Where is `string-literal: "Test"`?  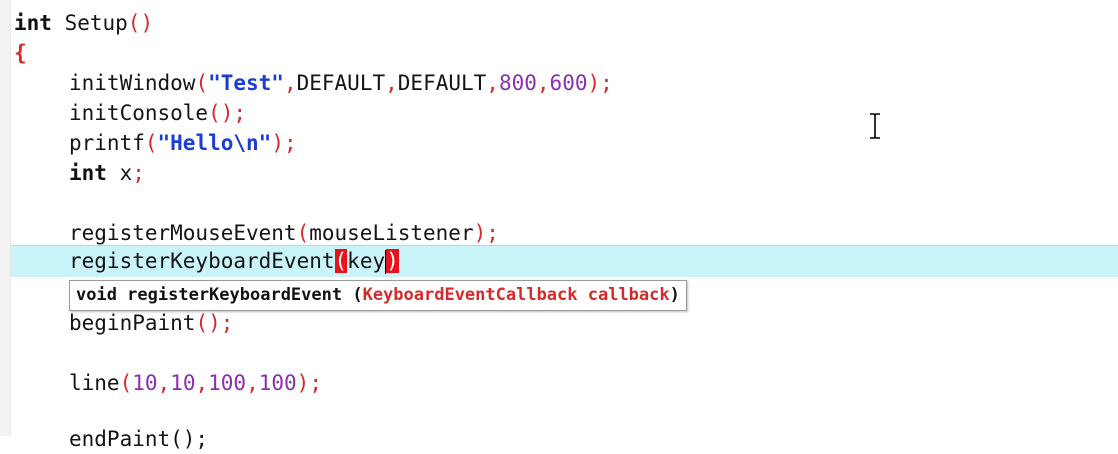
string-literal: "Test" is located at coordinates (246, 83).